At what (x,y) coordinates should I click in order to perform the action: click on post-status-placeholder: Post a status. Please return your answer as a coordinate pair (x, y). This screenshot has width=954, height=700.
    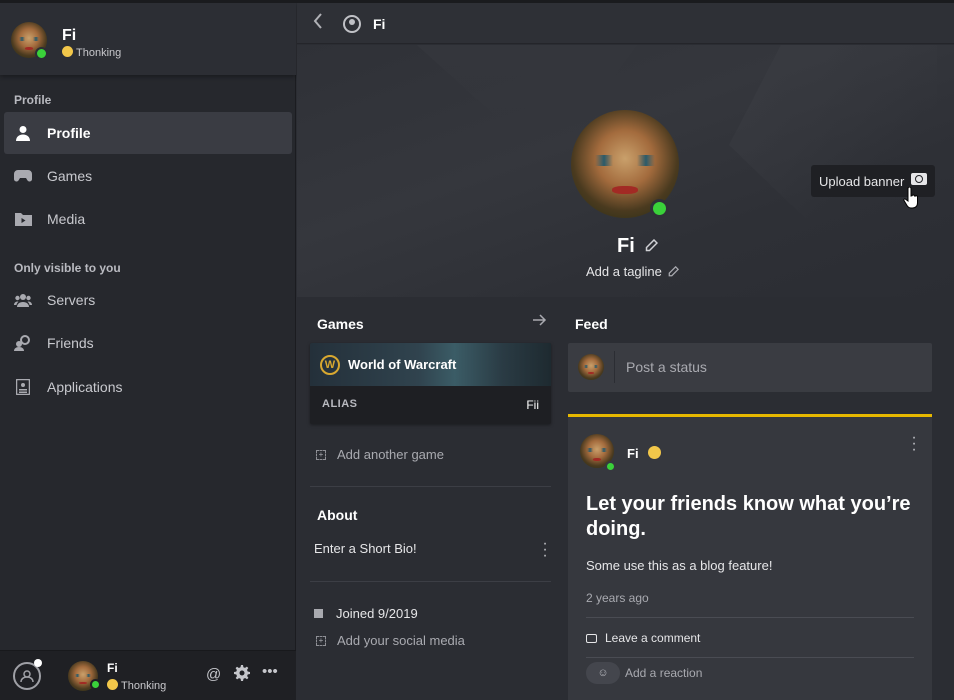
    Looking at the image, I should click on (666, 367).